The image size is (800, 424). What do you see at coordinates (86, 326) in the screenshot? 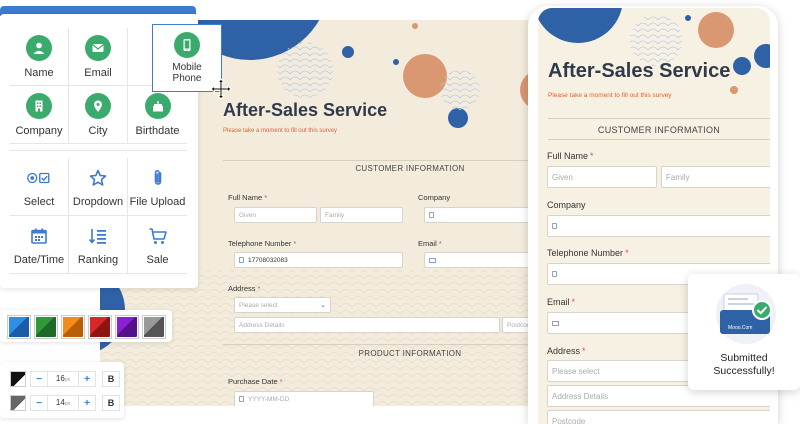
I see `color-swatch-bar` at bounding box center [86, 326].